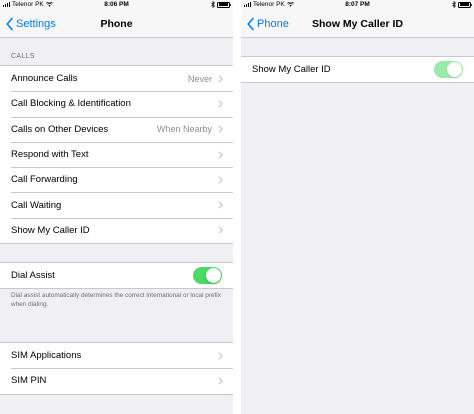 This screenshot has height=414, width=474. I want to click on status-bar: Telenor PK 8:07 PM, so click(357, 5).